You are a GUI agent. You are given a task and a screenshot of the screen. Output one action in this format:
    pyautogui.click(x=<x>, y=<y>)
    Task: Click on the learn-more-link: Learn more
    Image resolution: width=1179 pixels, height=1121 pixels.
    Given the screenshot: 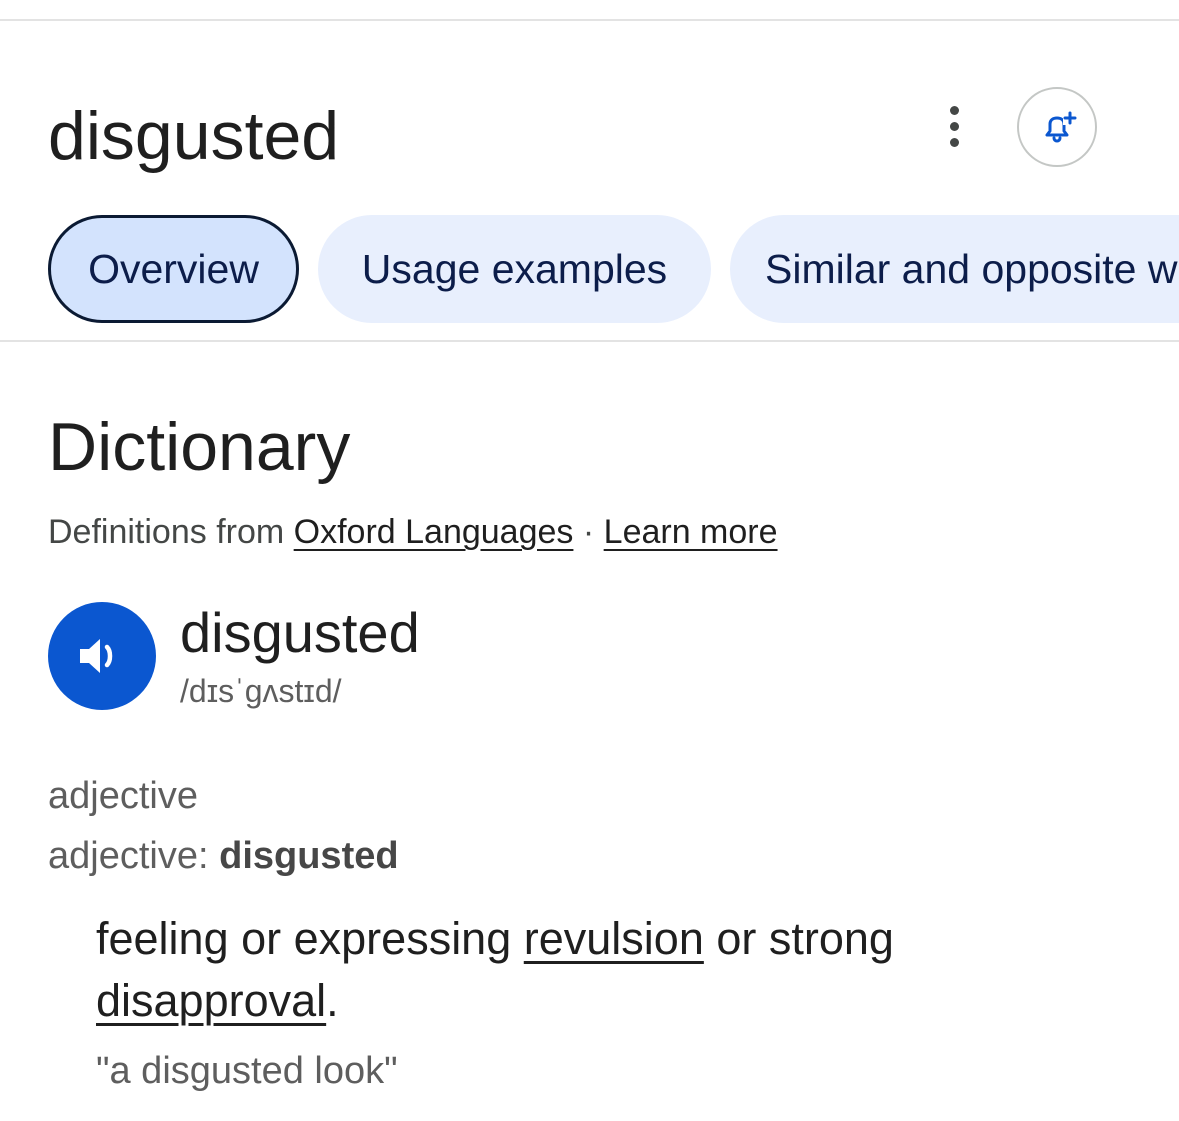 What is the action you would take?
    pyautogui.click(x=691, y=532)
    